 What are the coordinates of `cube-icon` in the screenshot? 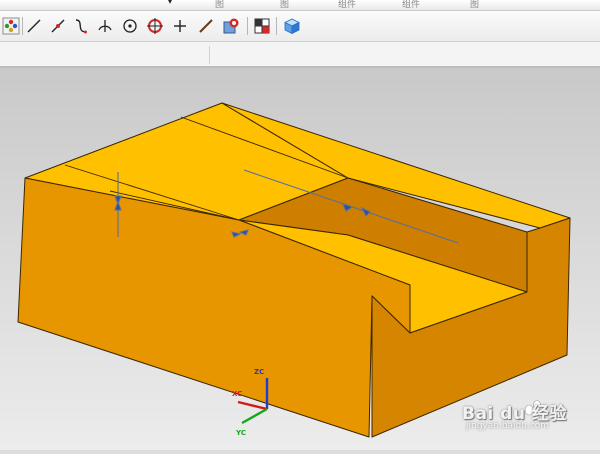 It's located at (292, 26).